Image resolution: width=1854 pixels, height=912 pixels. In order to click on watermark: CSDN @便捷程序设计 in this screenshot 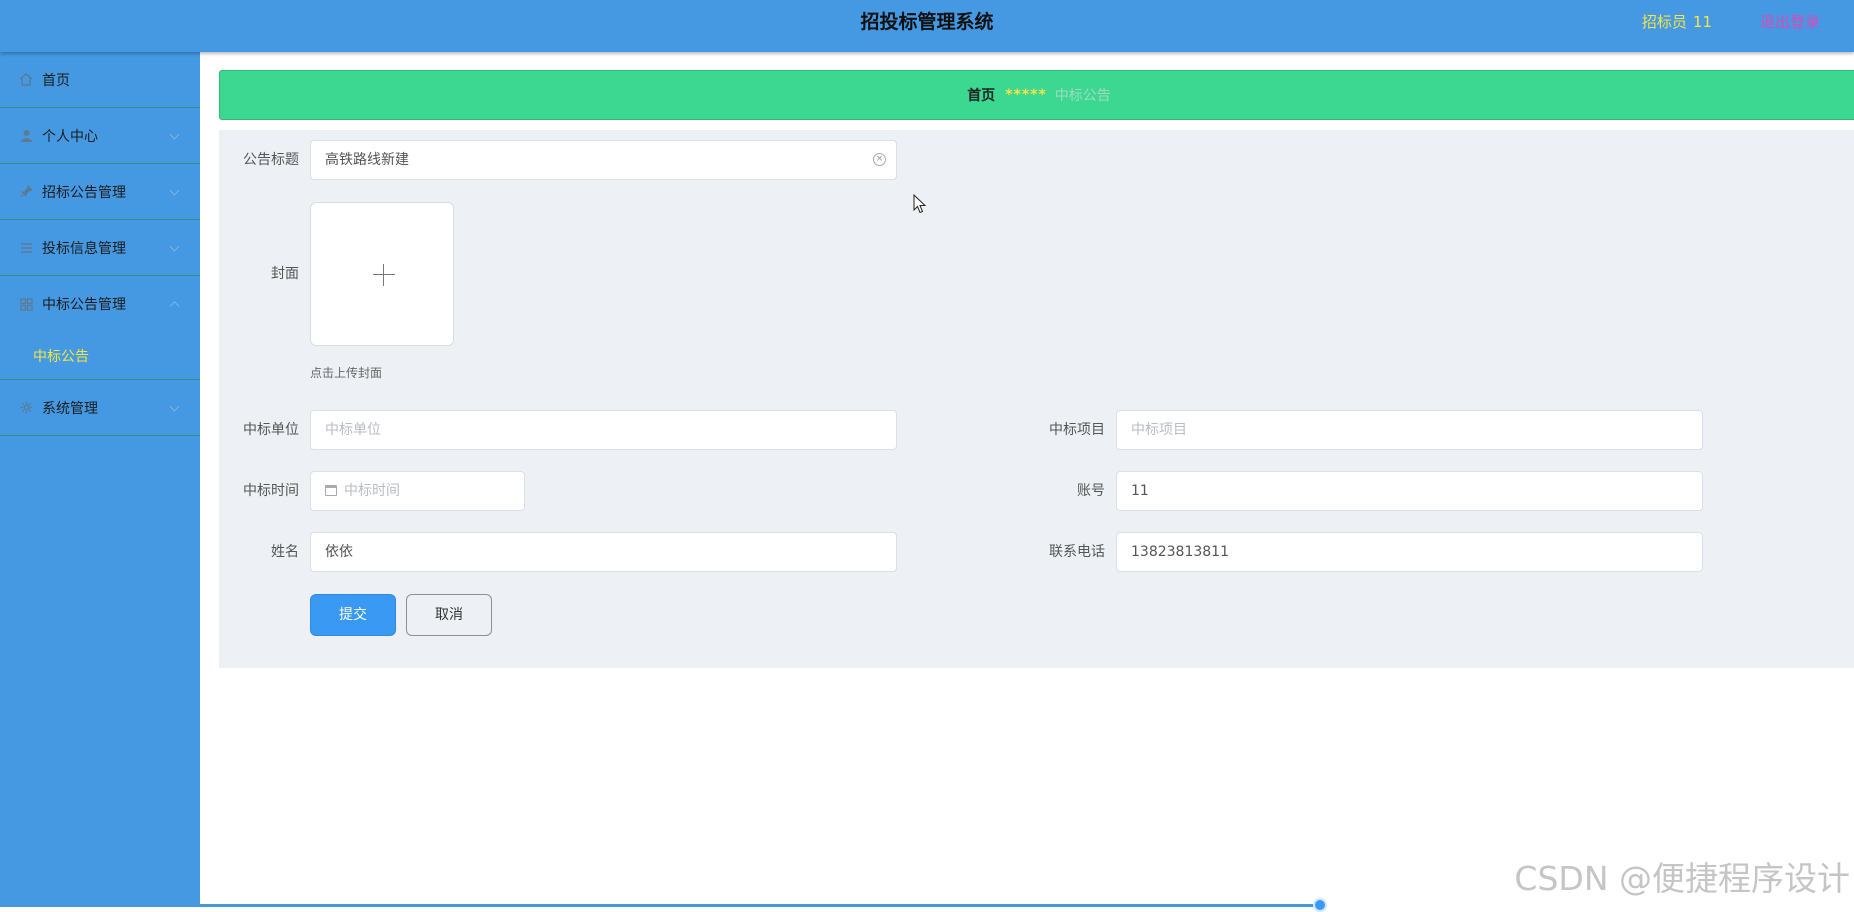, I will do `click(1682, 878)`.